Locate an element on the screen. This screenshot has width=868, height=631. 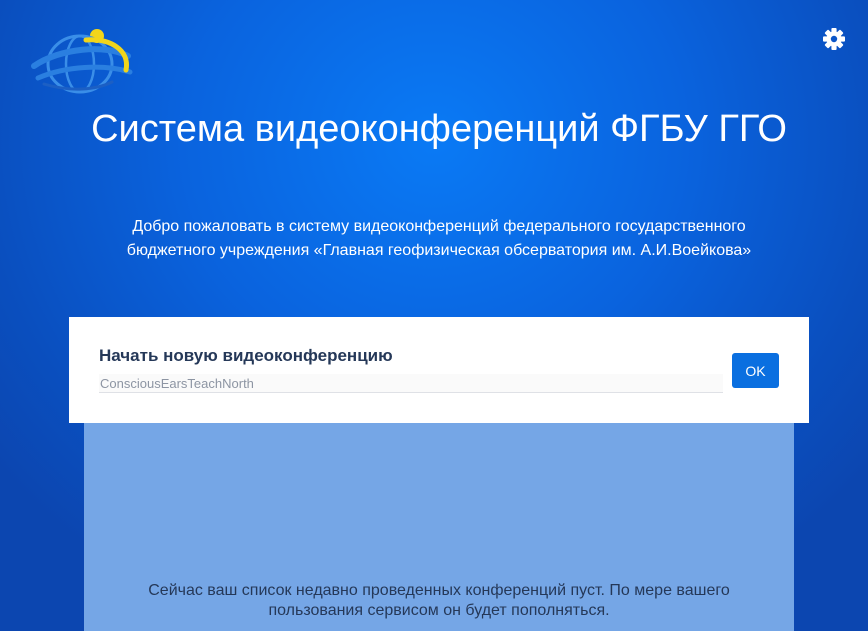
globe-logo-icon is located at coordinates (82, 61).